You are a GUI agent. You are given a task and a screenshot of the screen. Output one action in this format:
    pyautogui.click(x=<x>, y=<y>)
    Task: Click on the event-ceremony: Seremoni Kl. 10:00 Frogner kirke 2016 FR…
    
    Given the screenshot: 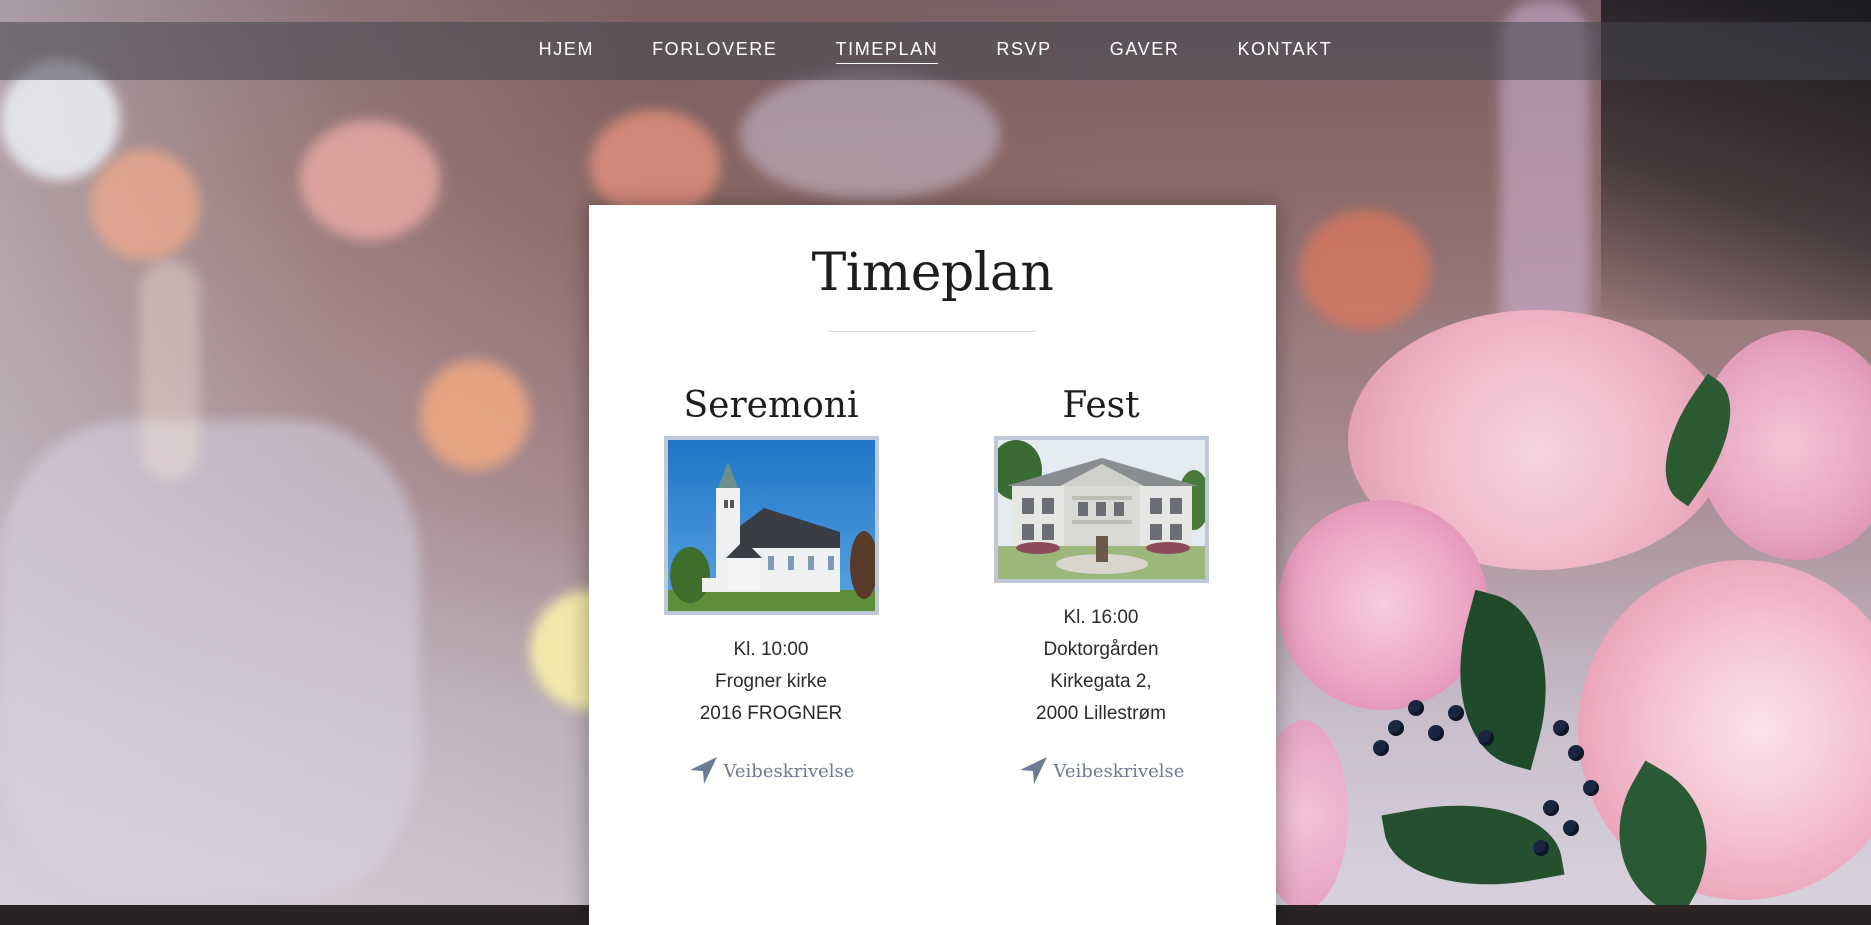 What is the action you would take?
    pyautogui.click(x=771, y=588)
    